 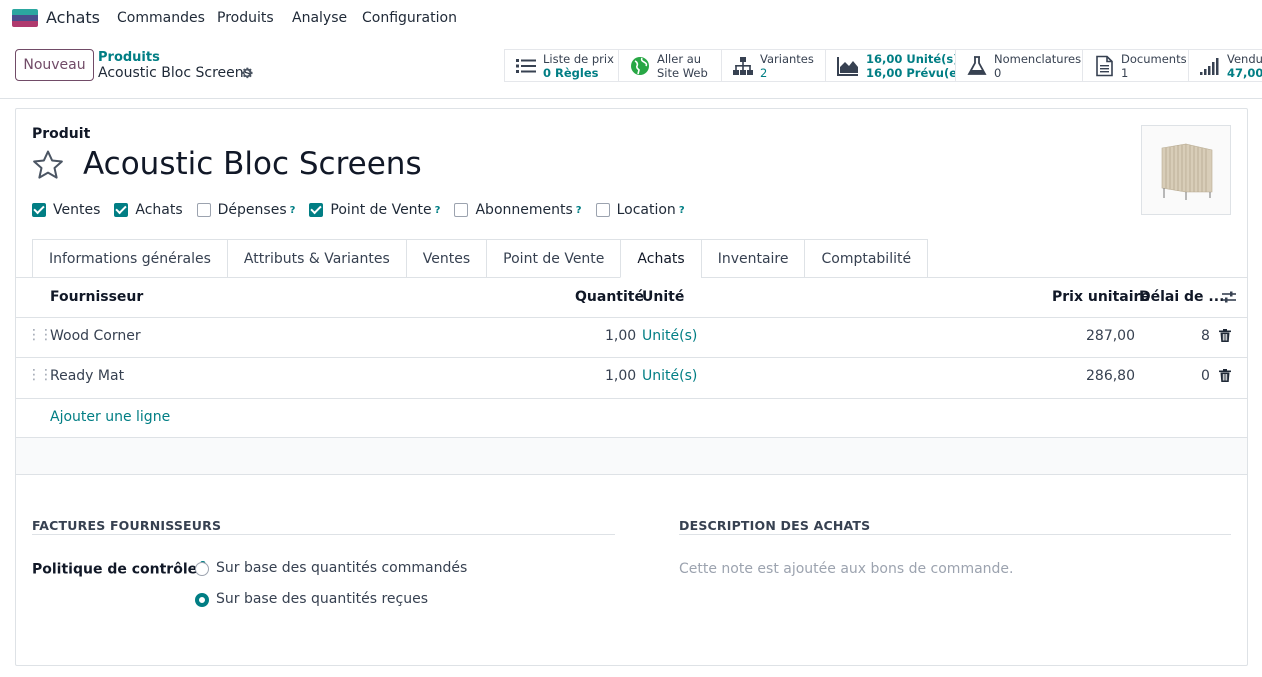 What do you see at coordinates (646, 210) in the screenshot?
I see `checkbox-label: Location` at bounding box center [646, 210].